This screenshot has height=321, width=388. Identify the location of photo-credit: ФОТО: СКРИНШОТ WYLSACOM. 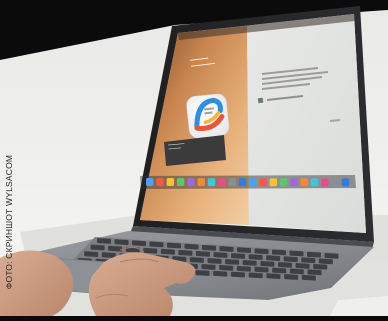
(9, 222).